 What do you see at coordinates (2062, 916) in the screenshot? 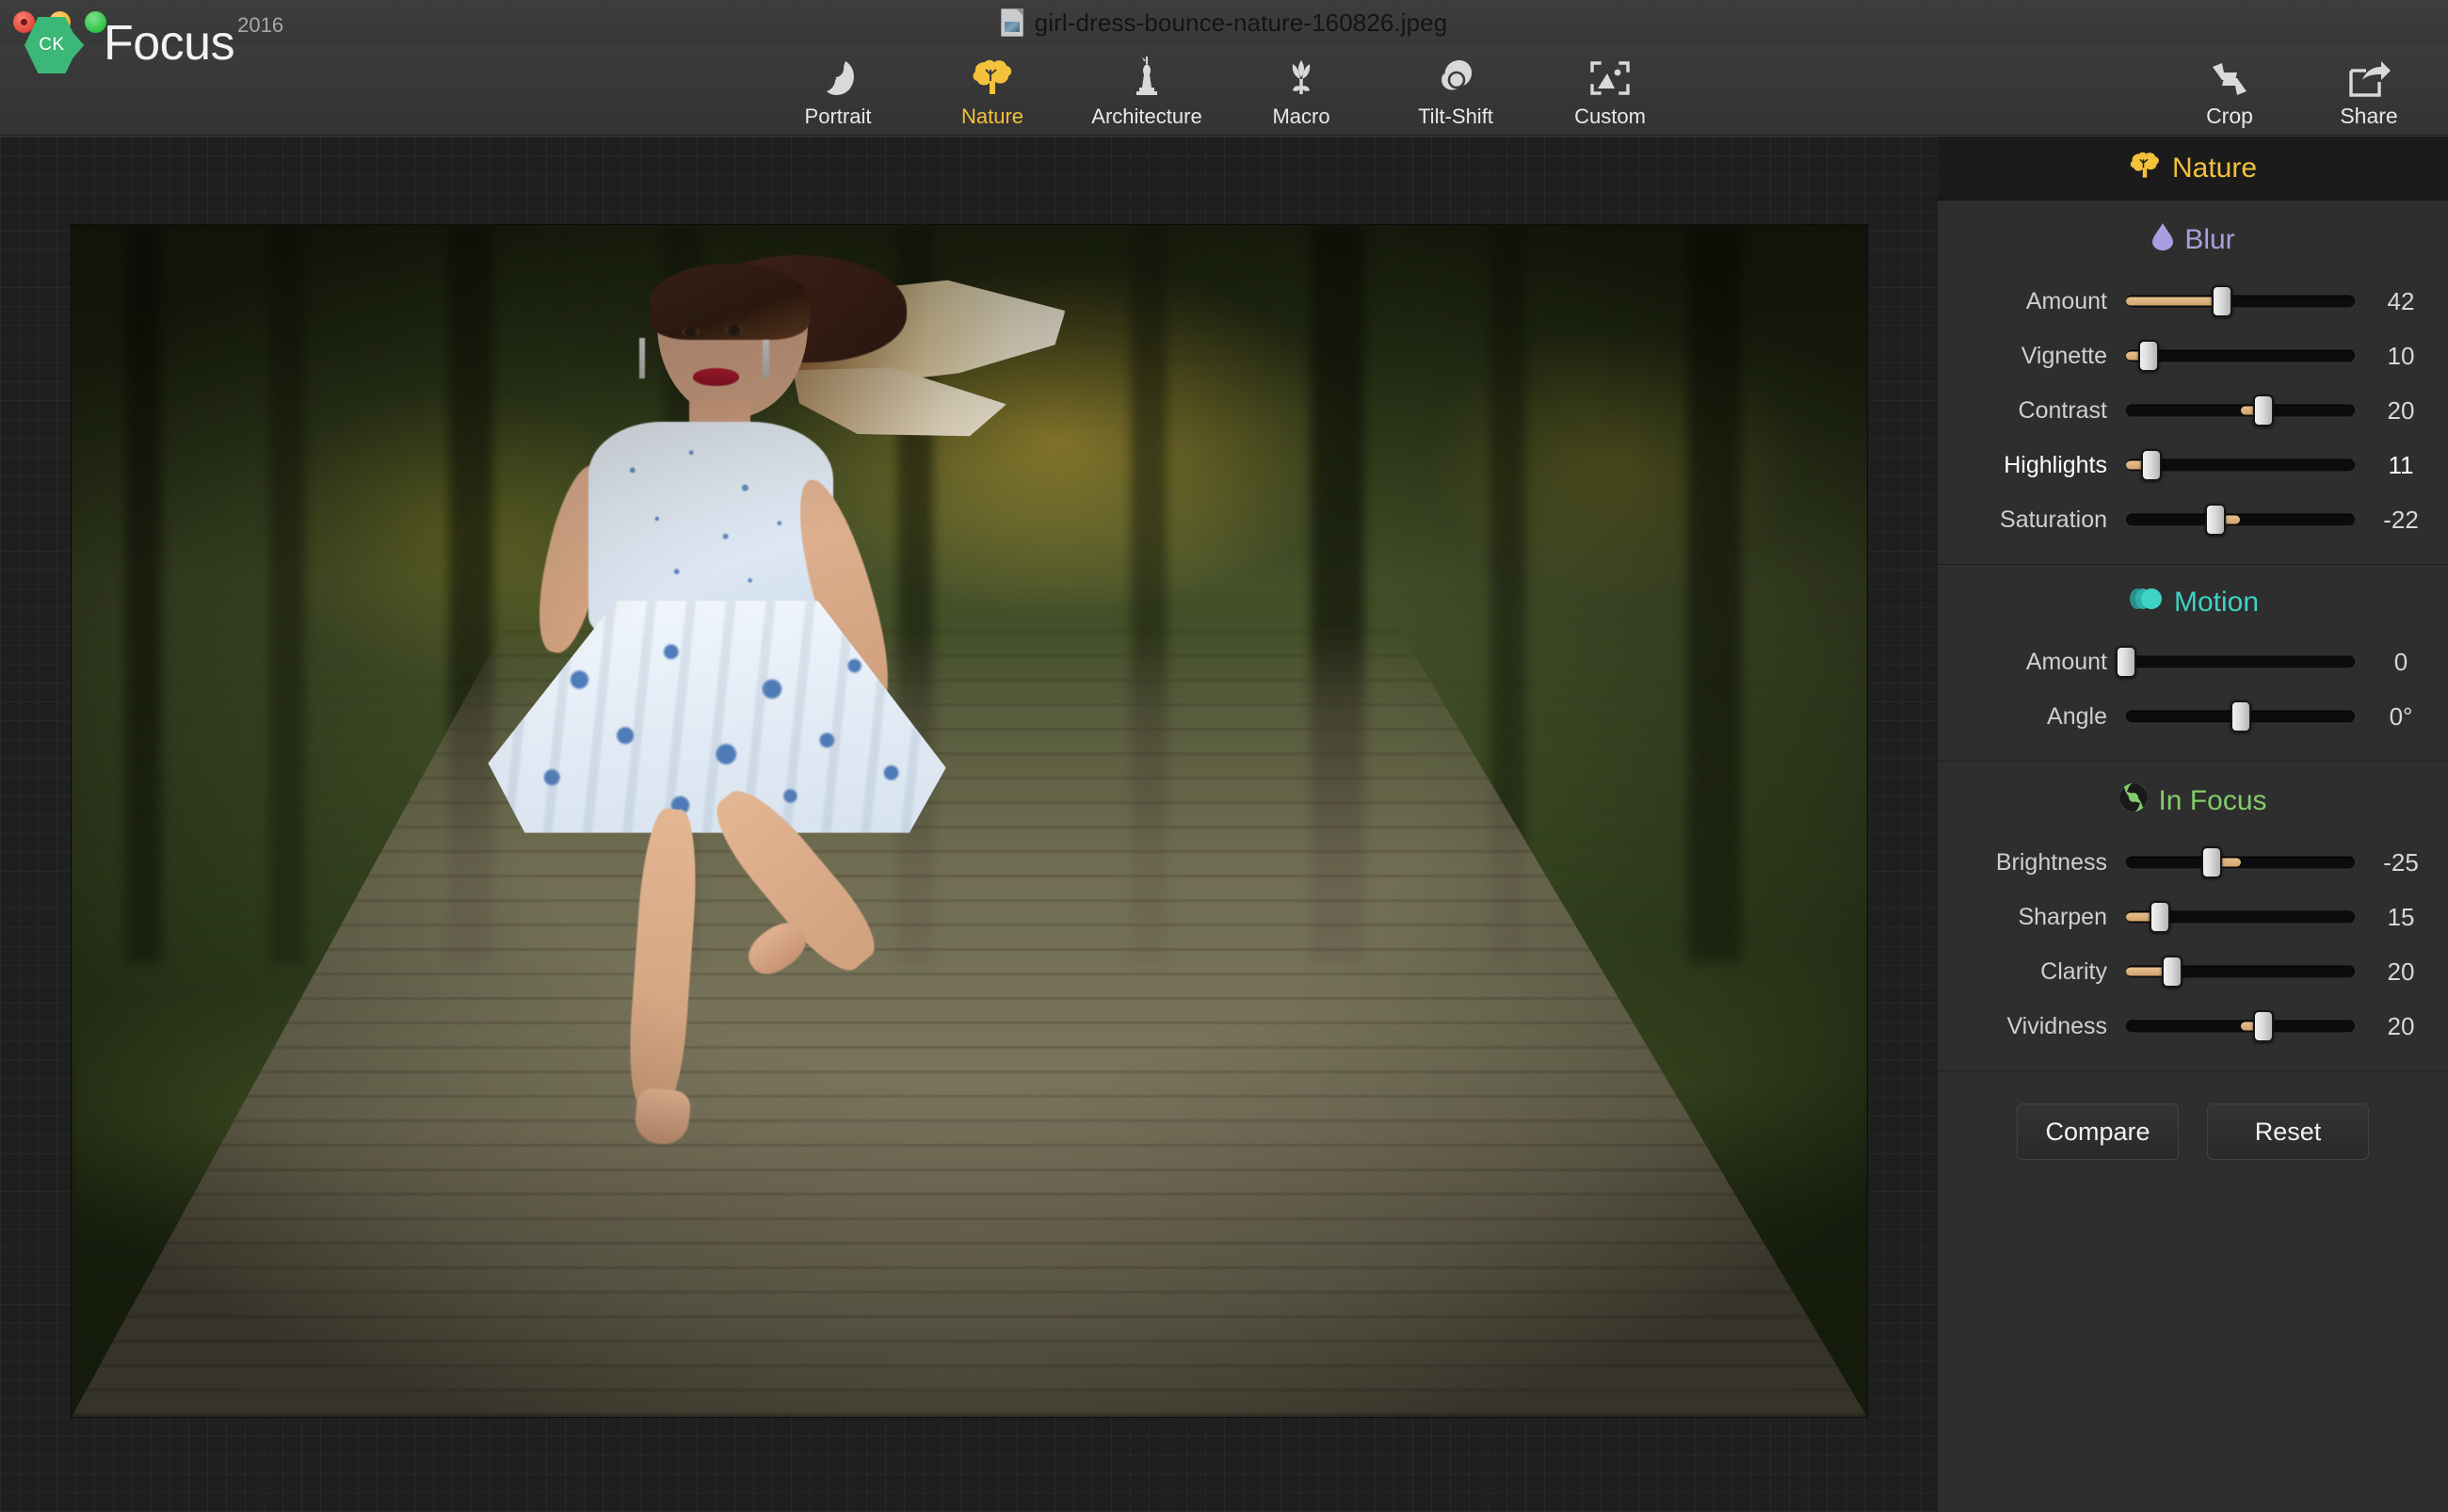
I see `slider-label-focus-sharpen: Sharpen` at bounding box center [2062, 916].